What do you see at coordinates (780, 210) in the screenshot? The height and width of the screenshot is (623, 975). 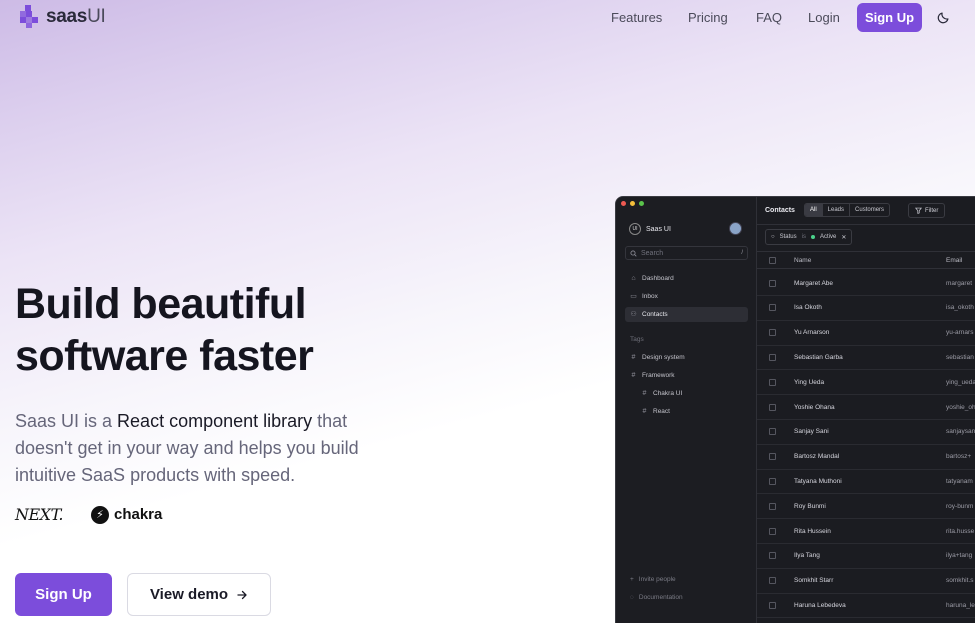 I see `page-title: Contacts` at bounding box center [780, 210].